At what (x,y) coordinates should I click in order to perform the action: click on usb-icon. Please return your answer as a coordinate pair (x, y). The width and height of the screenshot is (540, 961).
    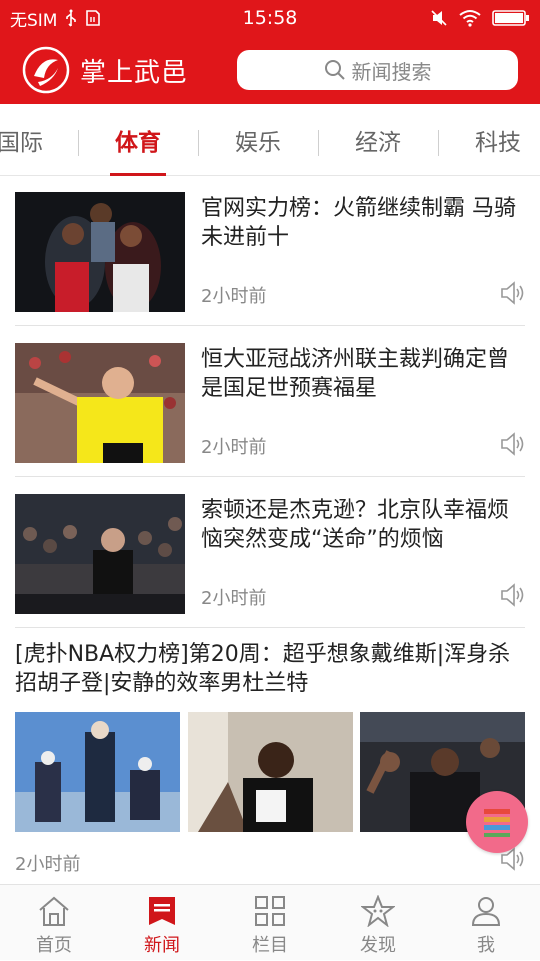
    Looking at the image, I should click on (71, 18).